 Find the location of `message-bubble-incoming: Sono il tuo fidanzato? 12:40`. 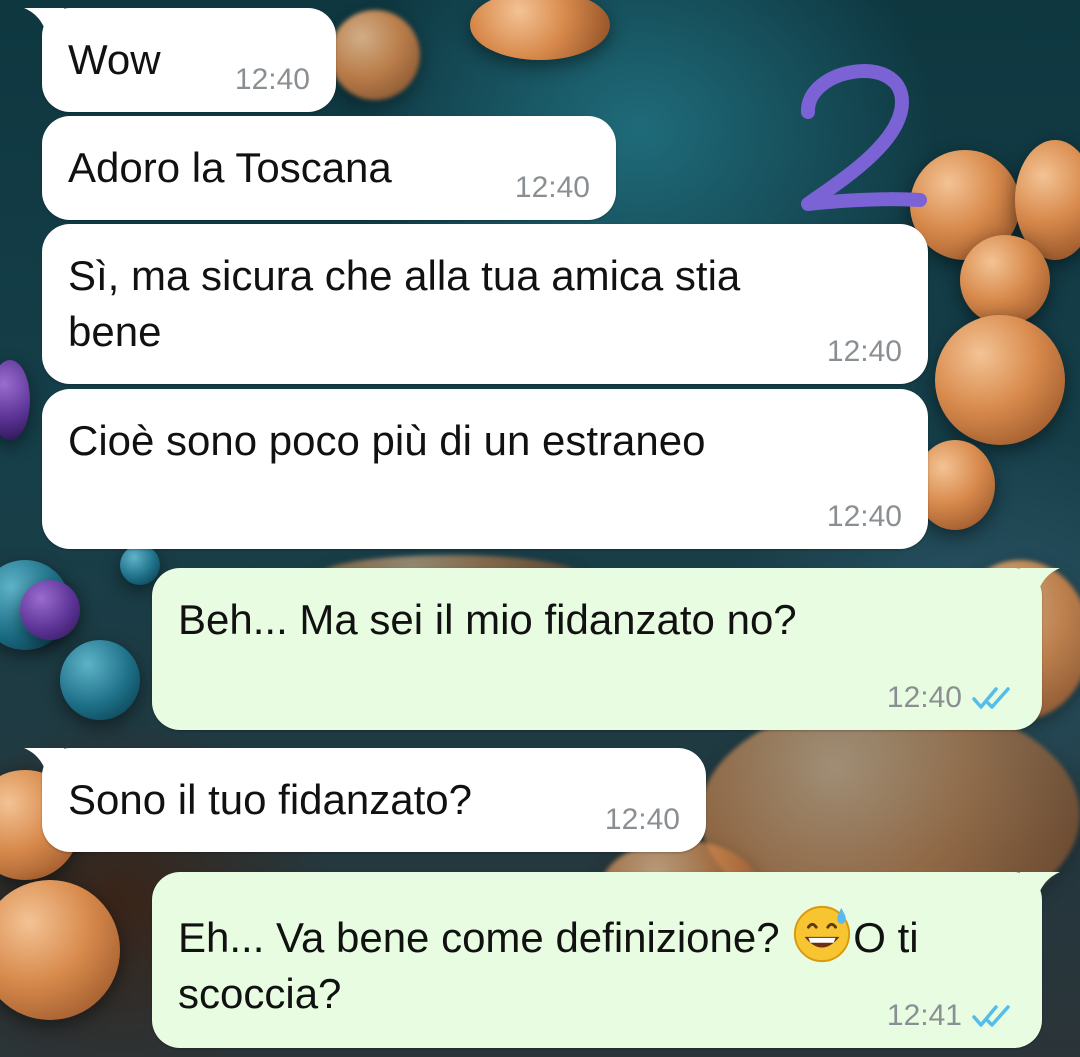

message-bubble-incoming: Sono il tuo fidanzato? 12:40 is located at coordinates (365, 800).